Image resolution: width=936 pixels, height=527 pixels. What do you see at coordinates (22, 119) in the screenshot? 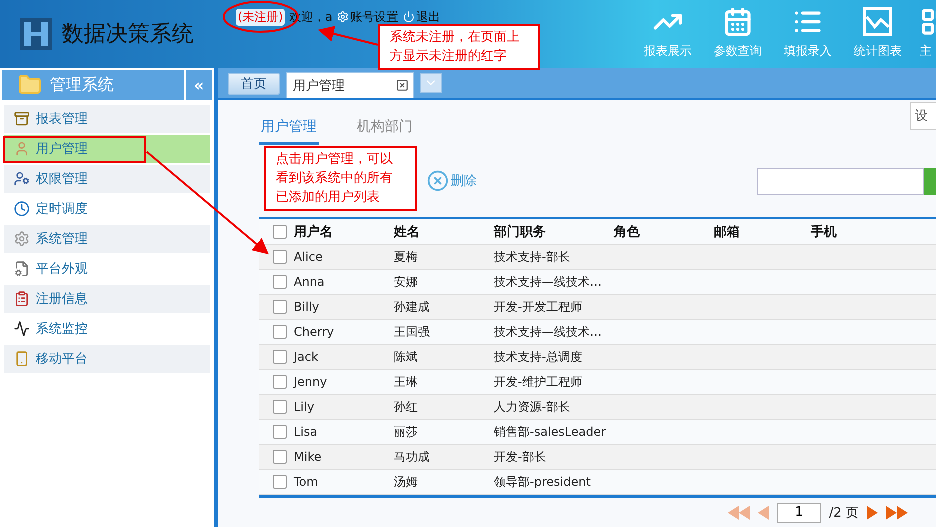
I see `cabinet-icon` at bounding box center [22, 119].